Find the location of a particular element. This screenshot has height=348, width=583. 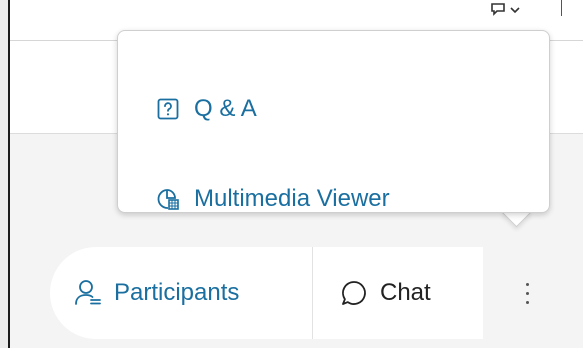

layout-menu-icon is located at coordinates (505, 11).